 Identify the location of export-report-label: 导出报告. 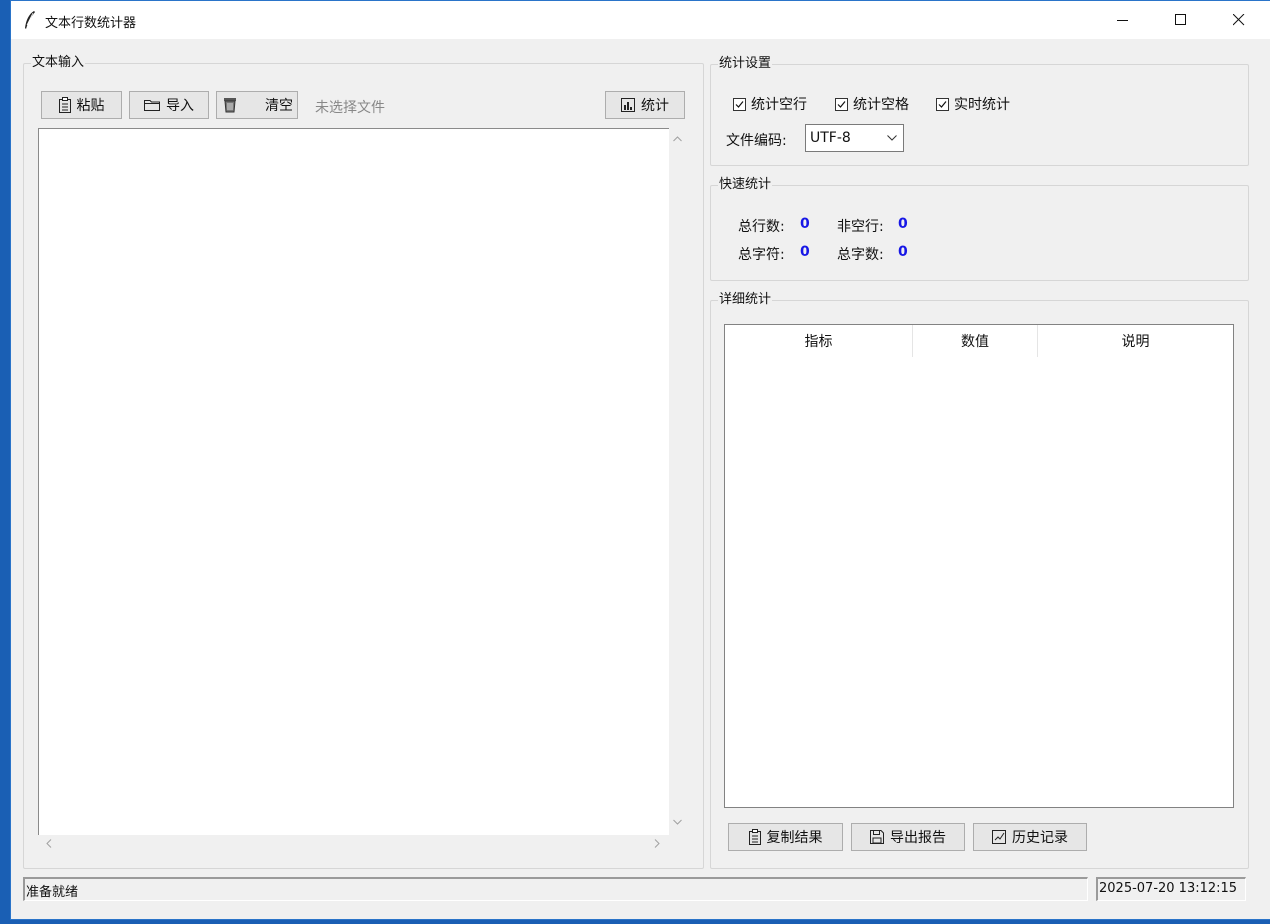
(918, 838).